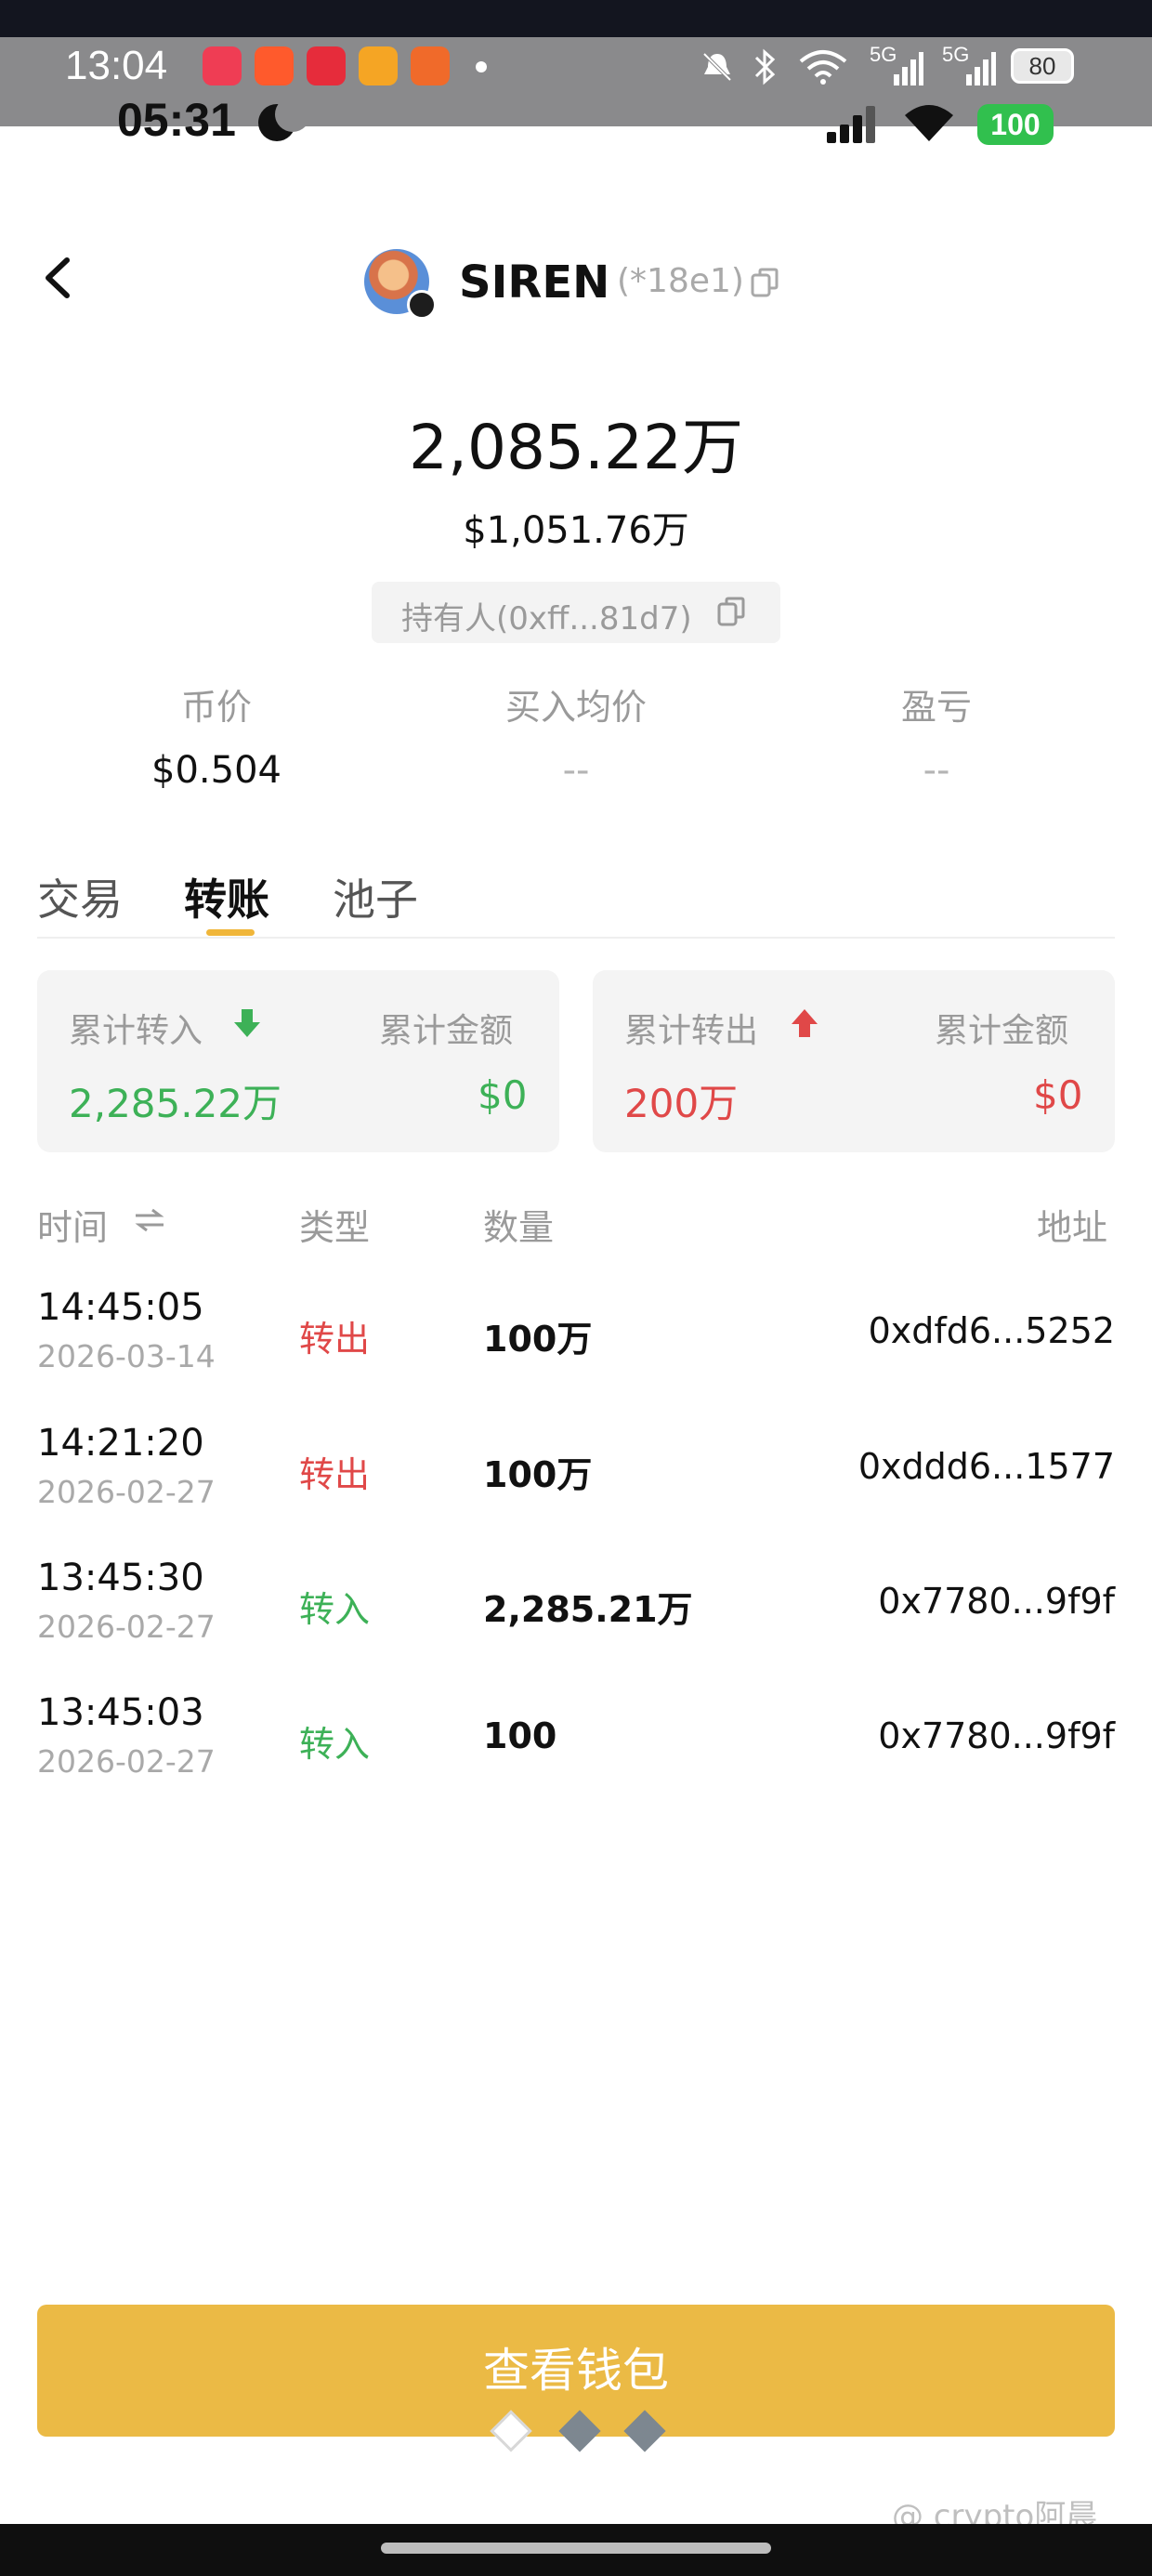 This screenshot has height=2576, width=1152. Describe the element at coordinates (1015, 124) in the screenshot. I see `battery-icon: 100` at that location.